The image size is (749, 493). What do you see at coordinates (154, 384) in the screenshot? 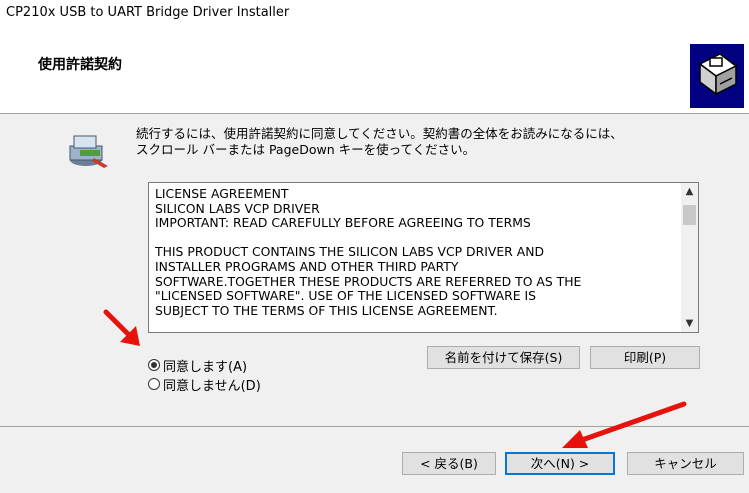
I see `disagree-radio-button` at bounding box center [154, 384].